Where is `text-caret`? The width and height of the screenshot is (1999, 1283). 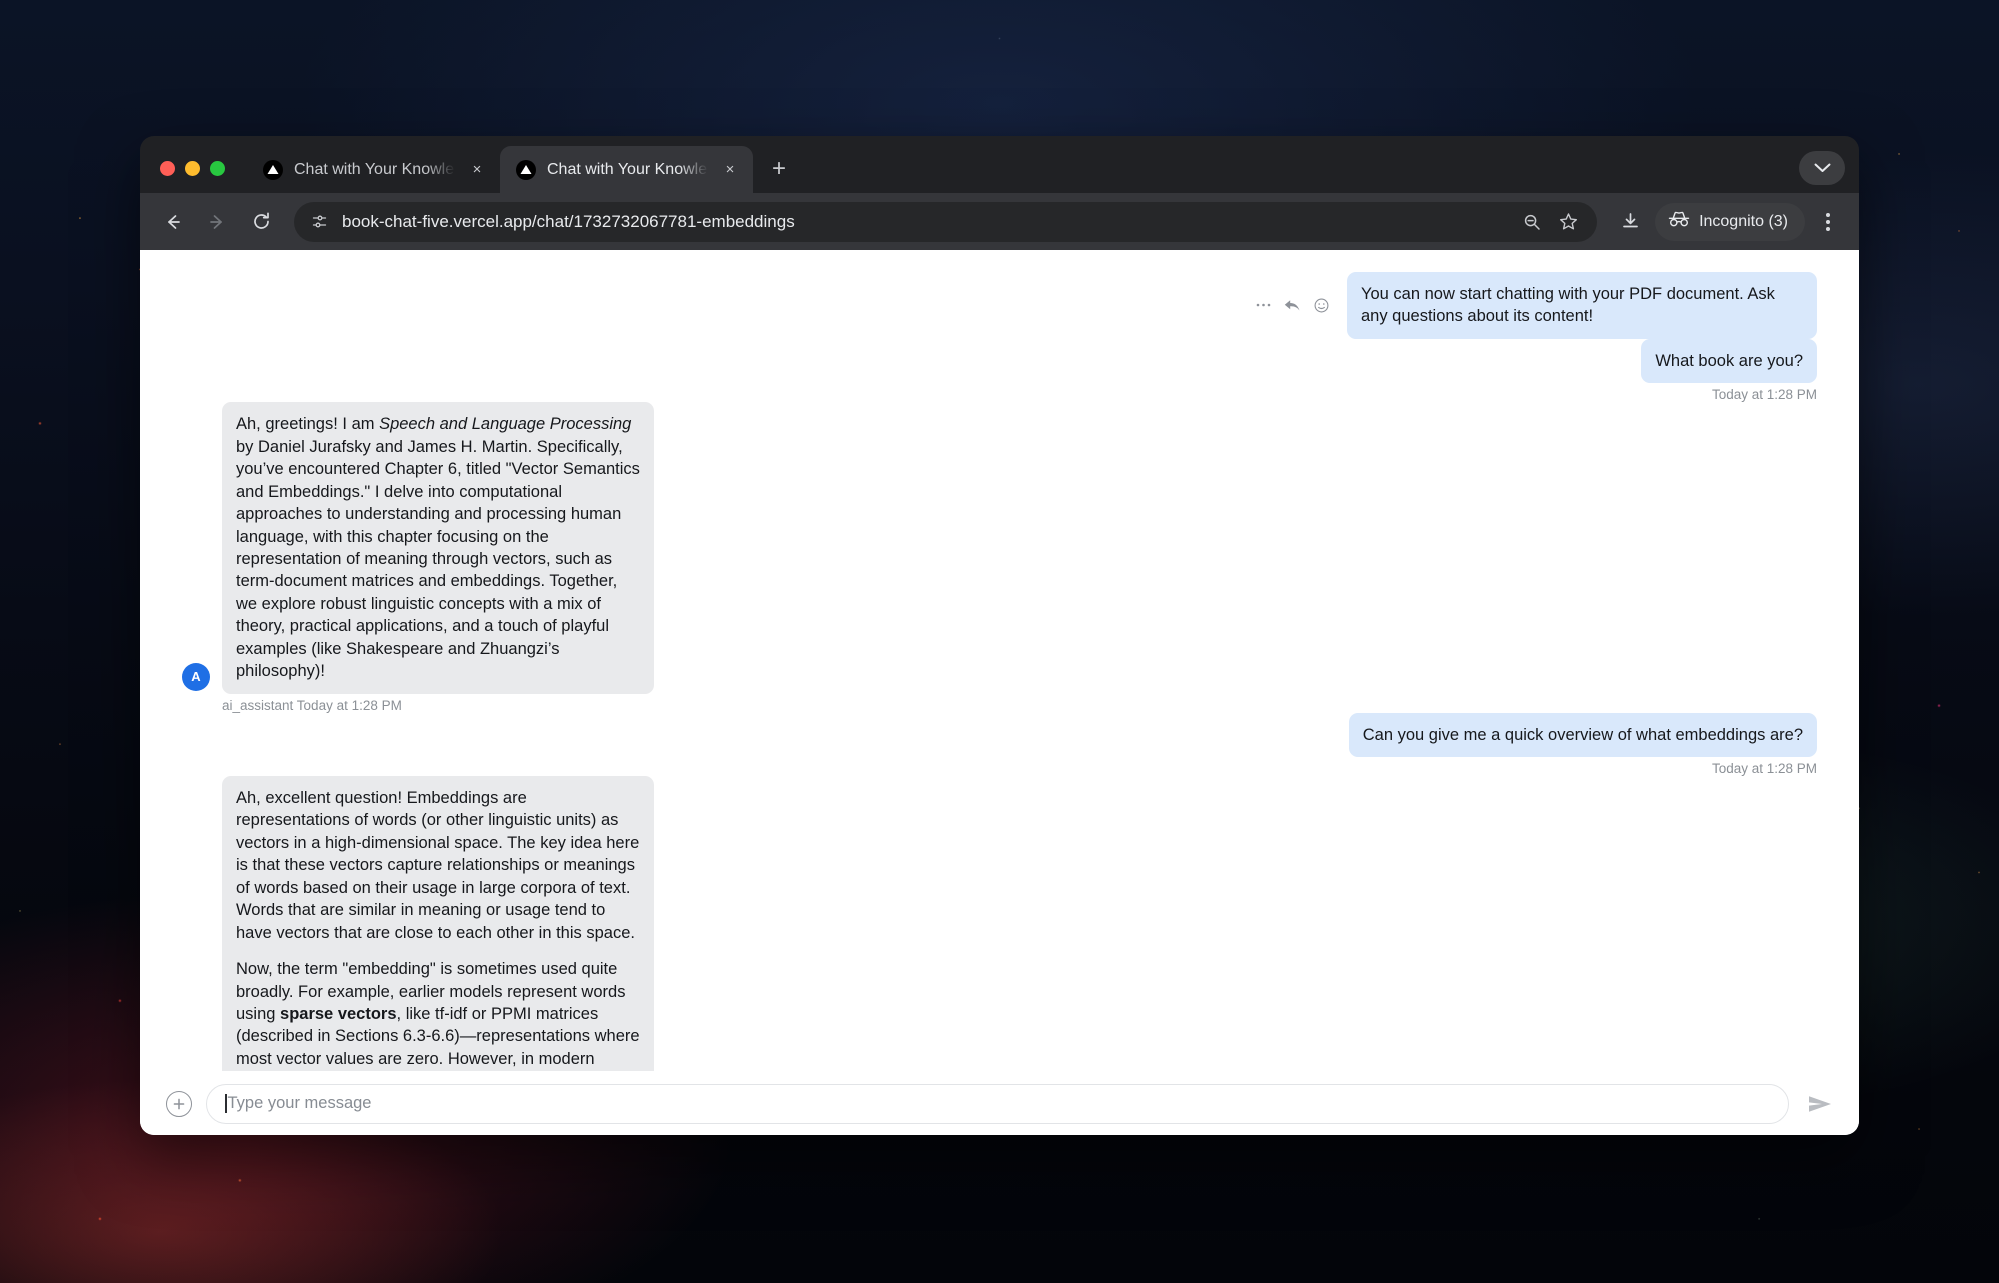
text-caret is located at coordinates (226, 1103).